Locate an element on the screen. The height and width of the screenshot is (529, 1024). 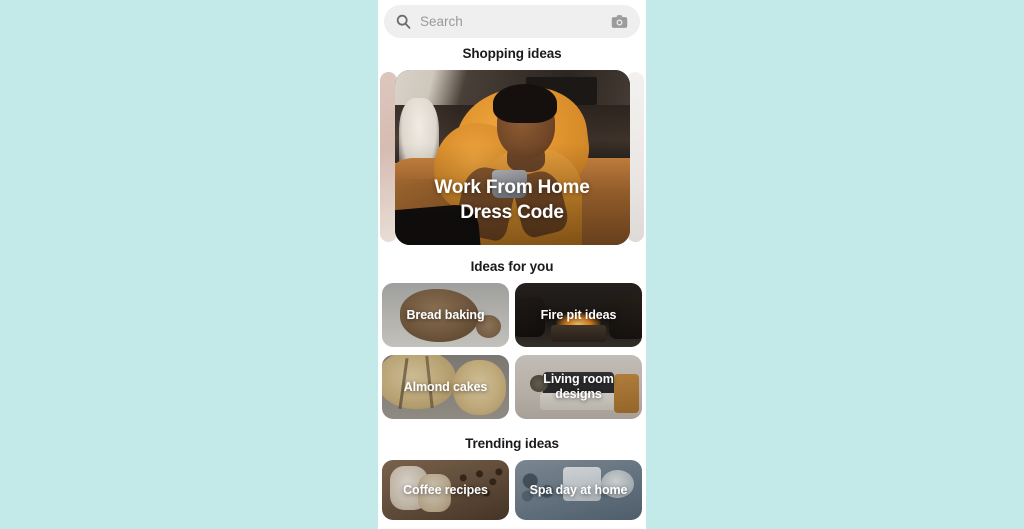
section-heading-ideas-for-you: Ideas for you is located at coordinates (512, 266).